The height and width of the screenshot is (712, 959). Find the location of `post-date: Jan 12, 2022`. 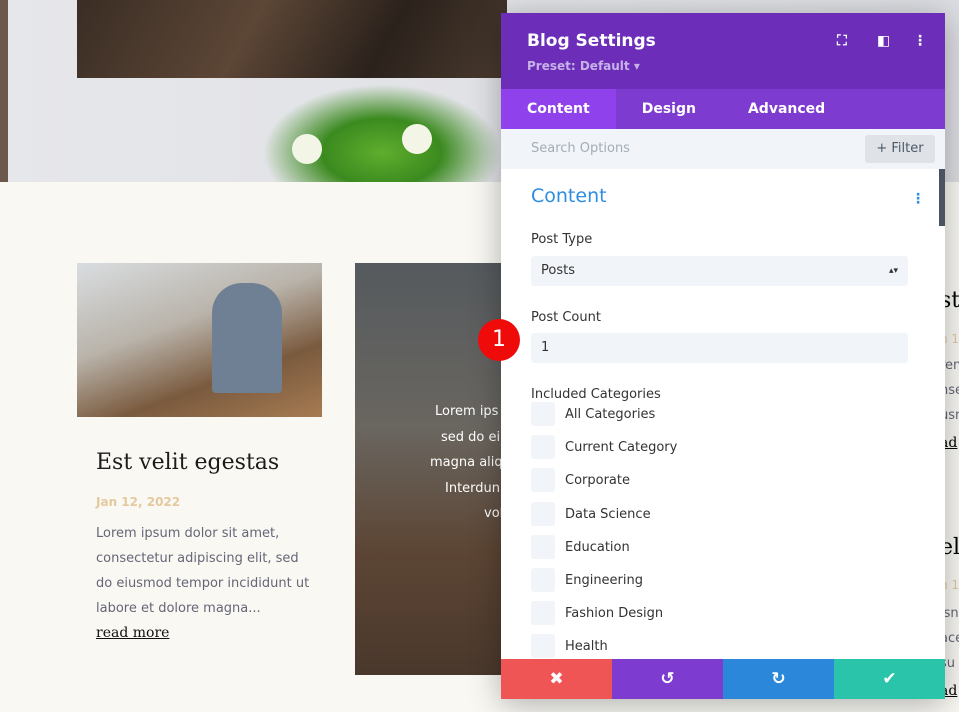

post-date: Jan 12, 2022 is located at coordinates (138, 502).